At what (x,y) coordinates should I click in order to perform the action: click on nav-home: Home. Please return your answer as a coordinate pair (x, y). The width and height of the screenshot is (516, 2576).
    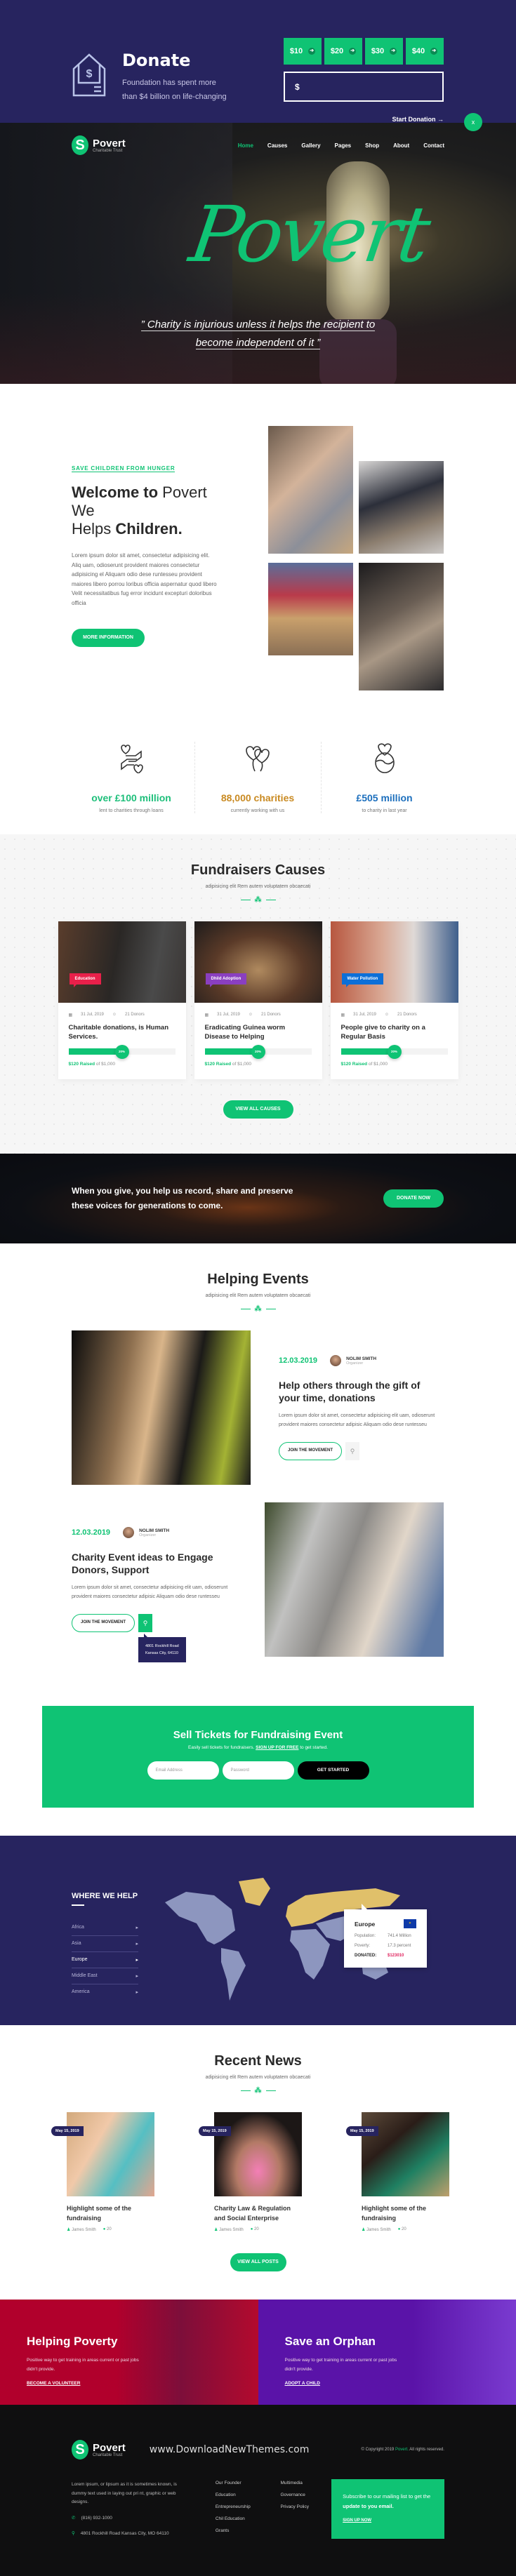
    Looking at the image, I should click on (246, 146).